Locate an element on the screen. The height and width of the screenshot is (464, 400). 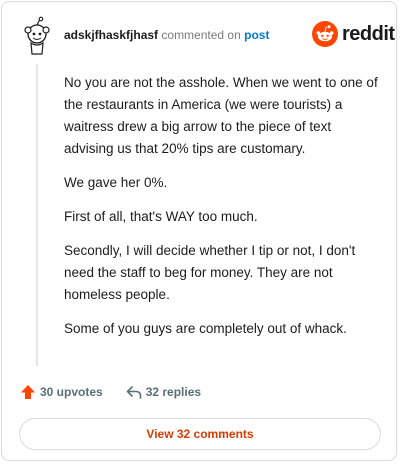
snoo-avatar-icon is located at coordinates (37, 35).